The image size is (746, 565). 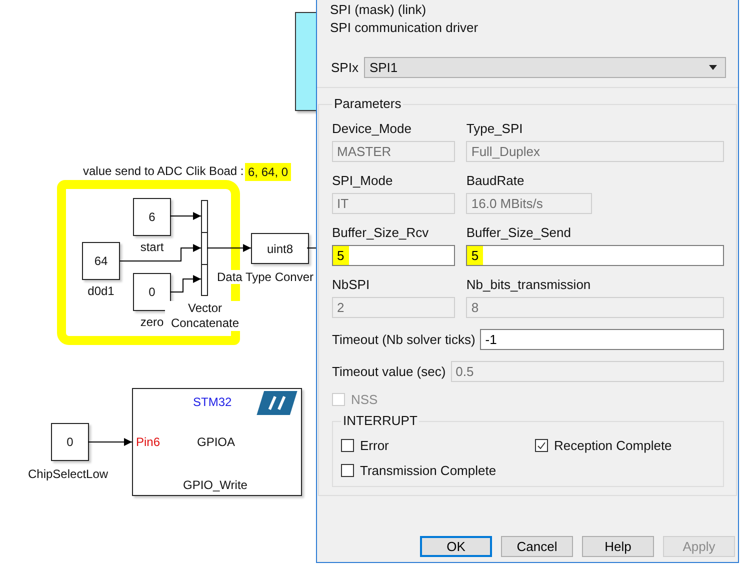 I want to click on description-text: SPI communication driver, so click(x=404, y=27).